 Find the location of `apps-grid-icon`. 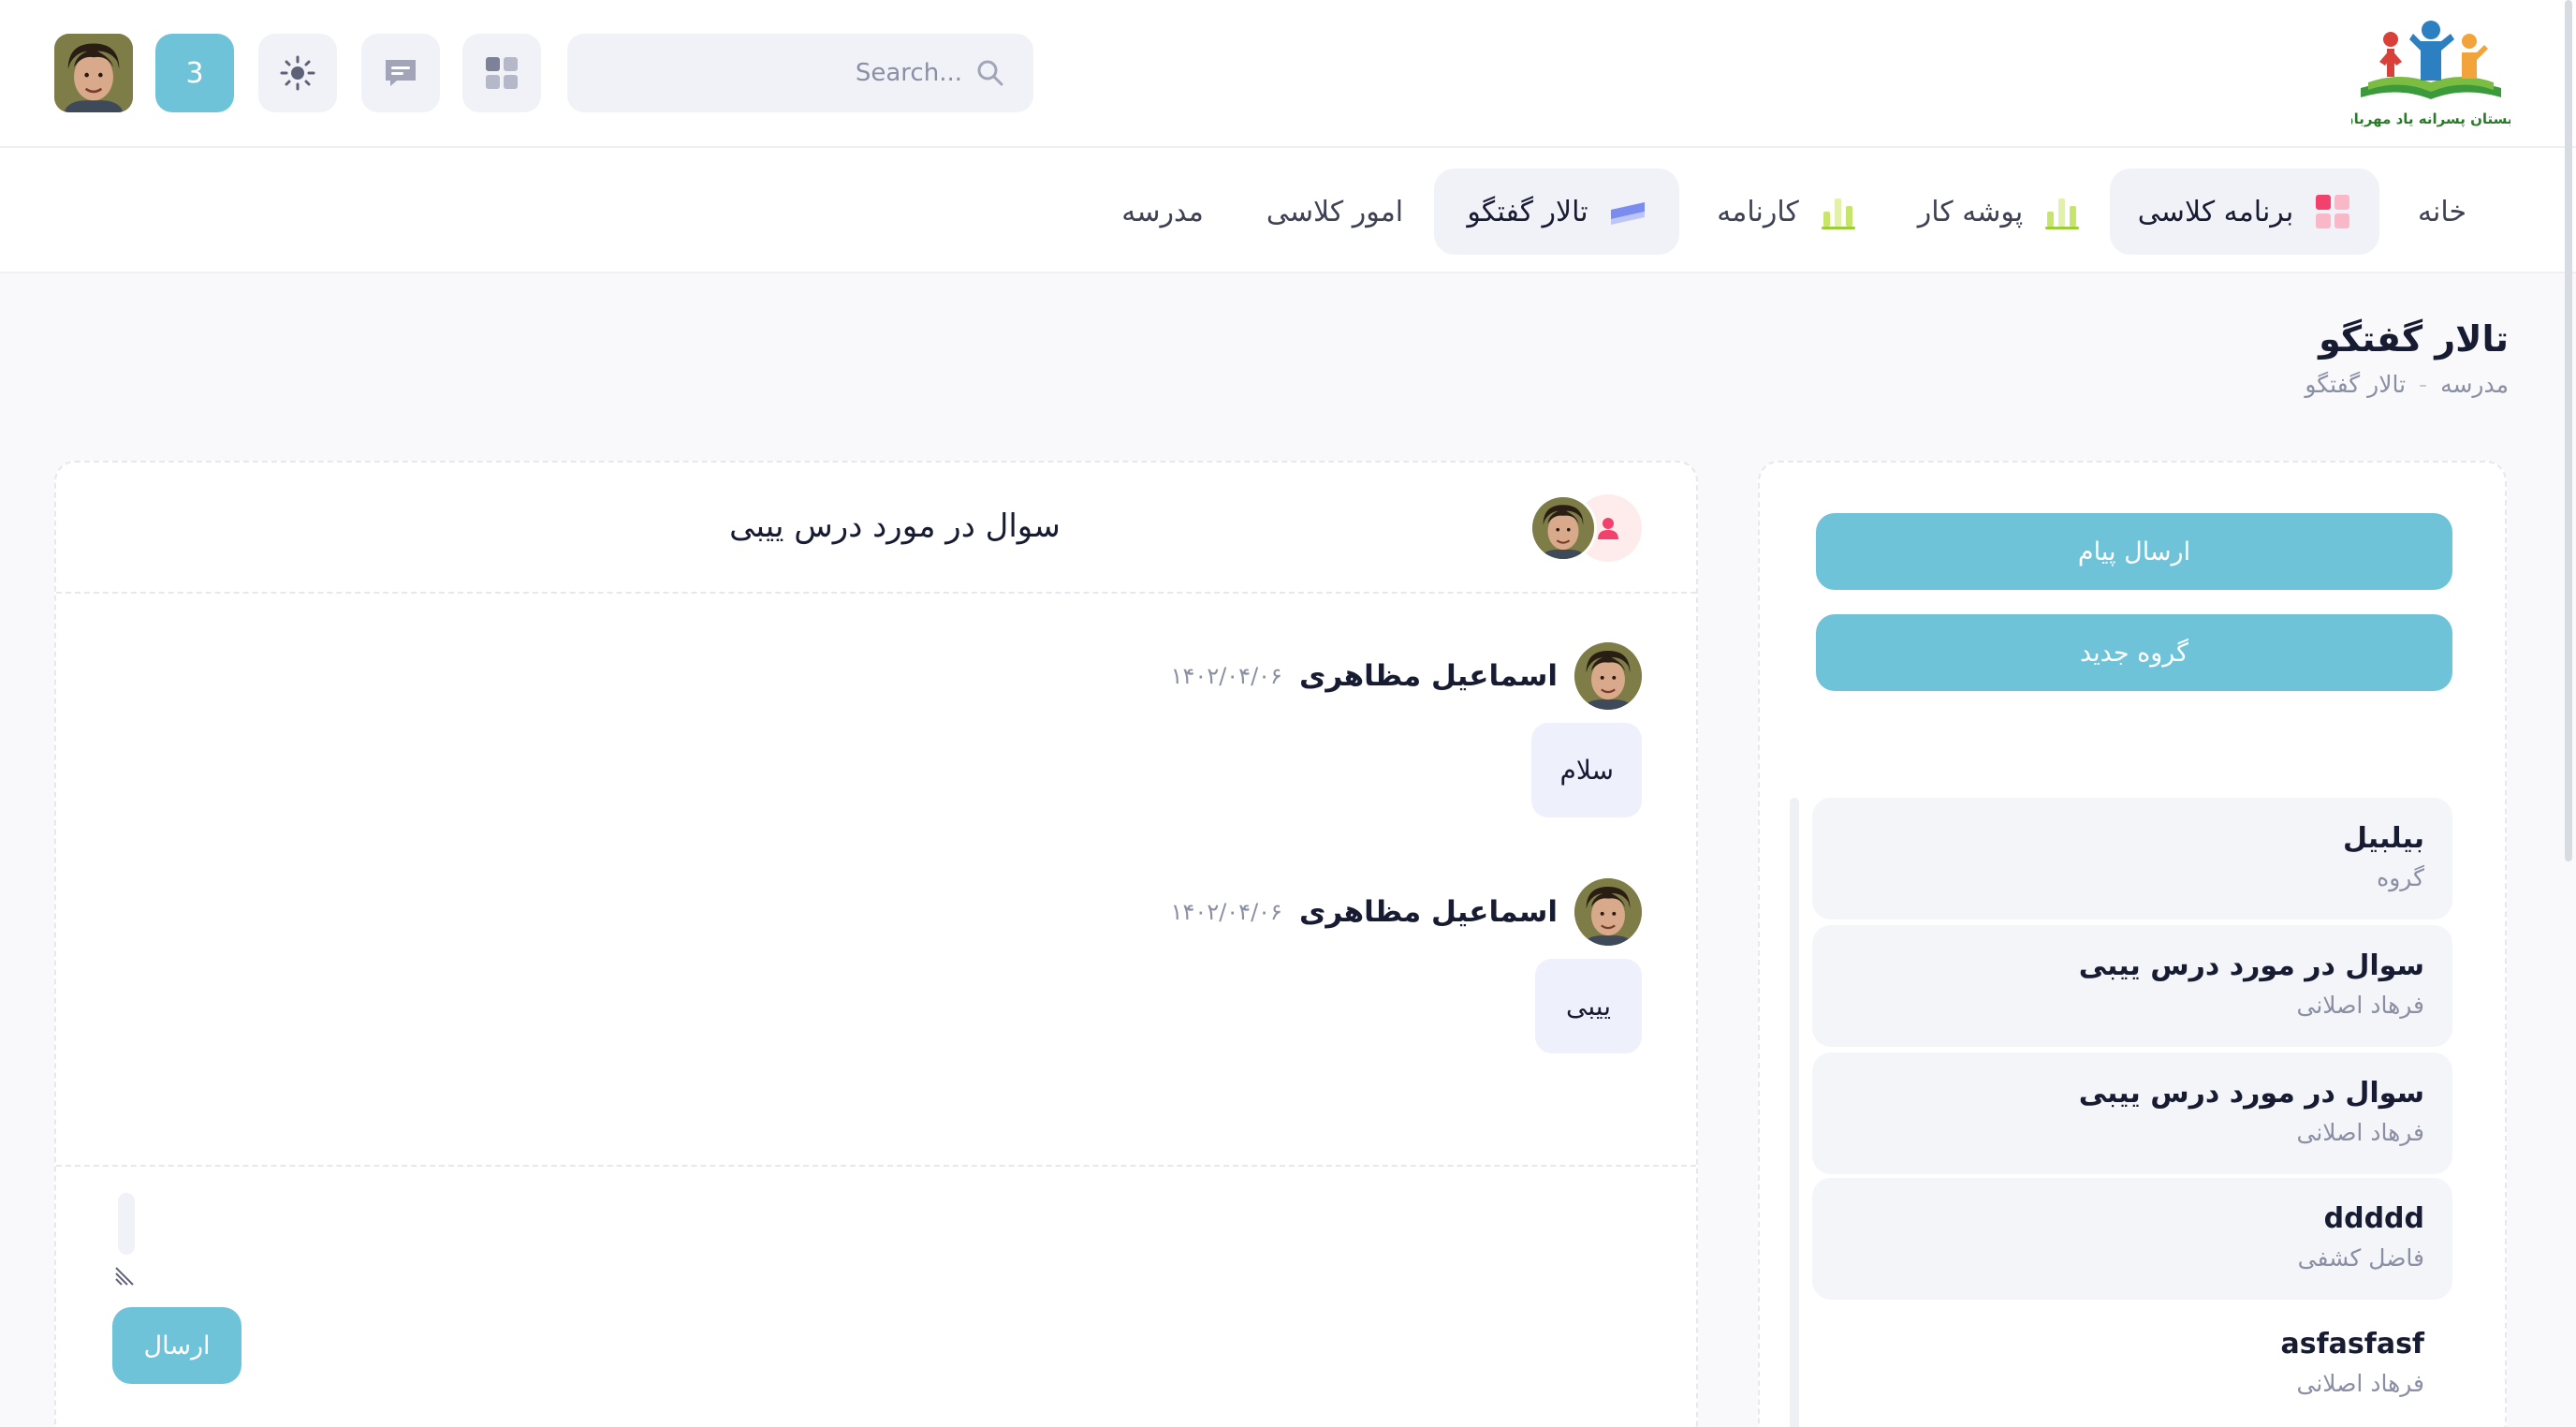

apps-grid-icon is located at coordinates (502, 73).